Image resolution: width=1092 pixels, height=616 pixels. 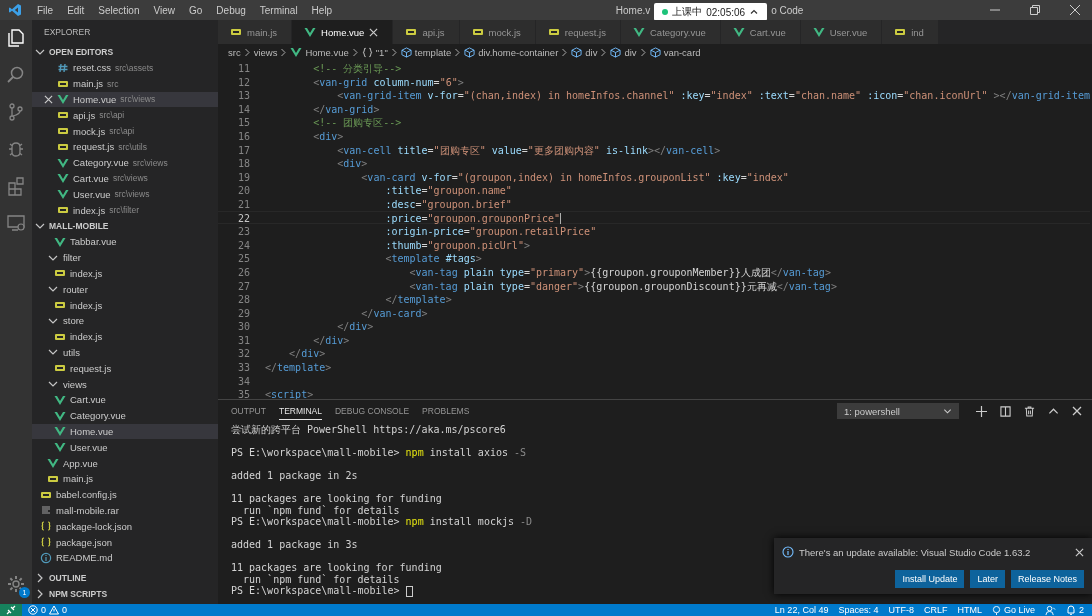 I want to click on tree-item: store, so click(x=125, y=320).